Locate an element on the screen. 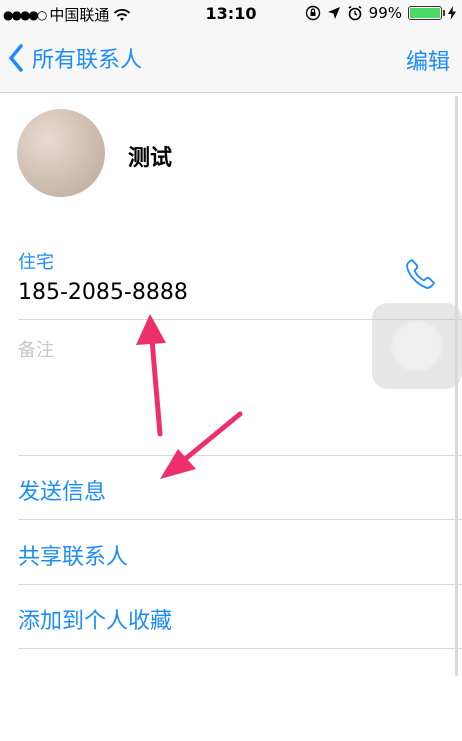 This screenshot has height=741, width=462. contact-avatar is located at coordinates (61, 153).